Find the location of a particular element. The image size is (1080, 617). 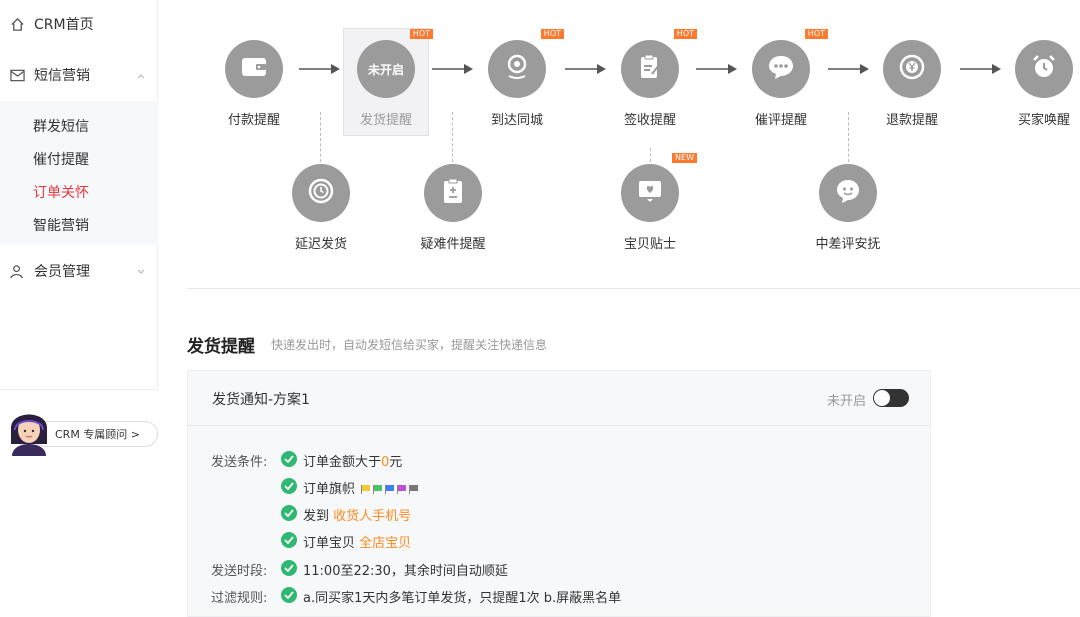

nav-sms-marketing-label: 短信营销 is located at coordinates (62, 76).